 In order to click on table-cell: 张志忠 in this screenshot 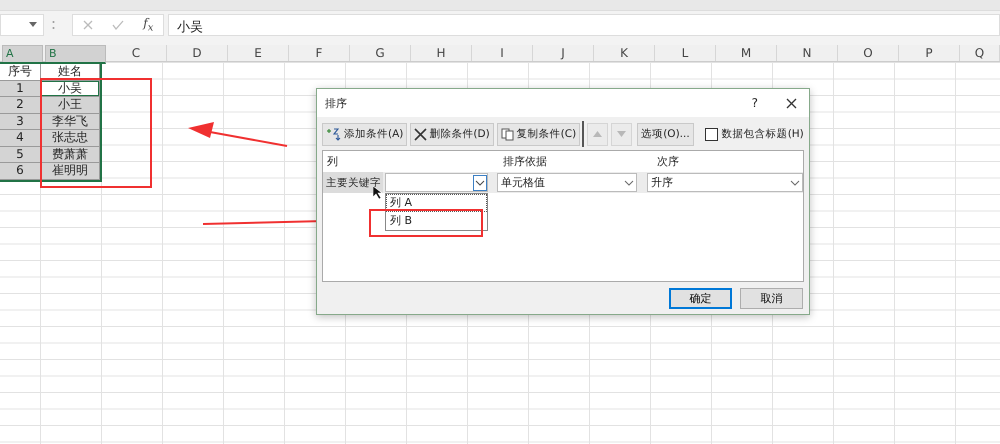, I will do `click(70, 138)`.